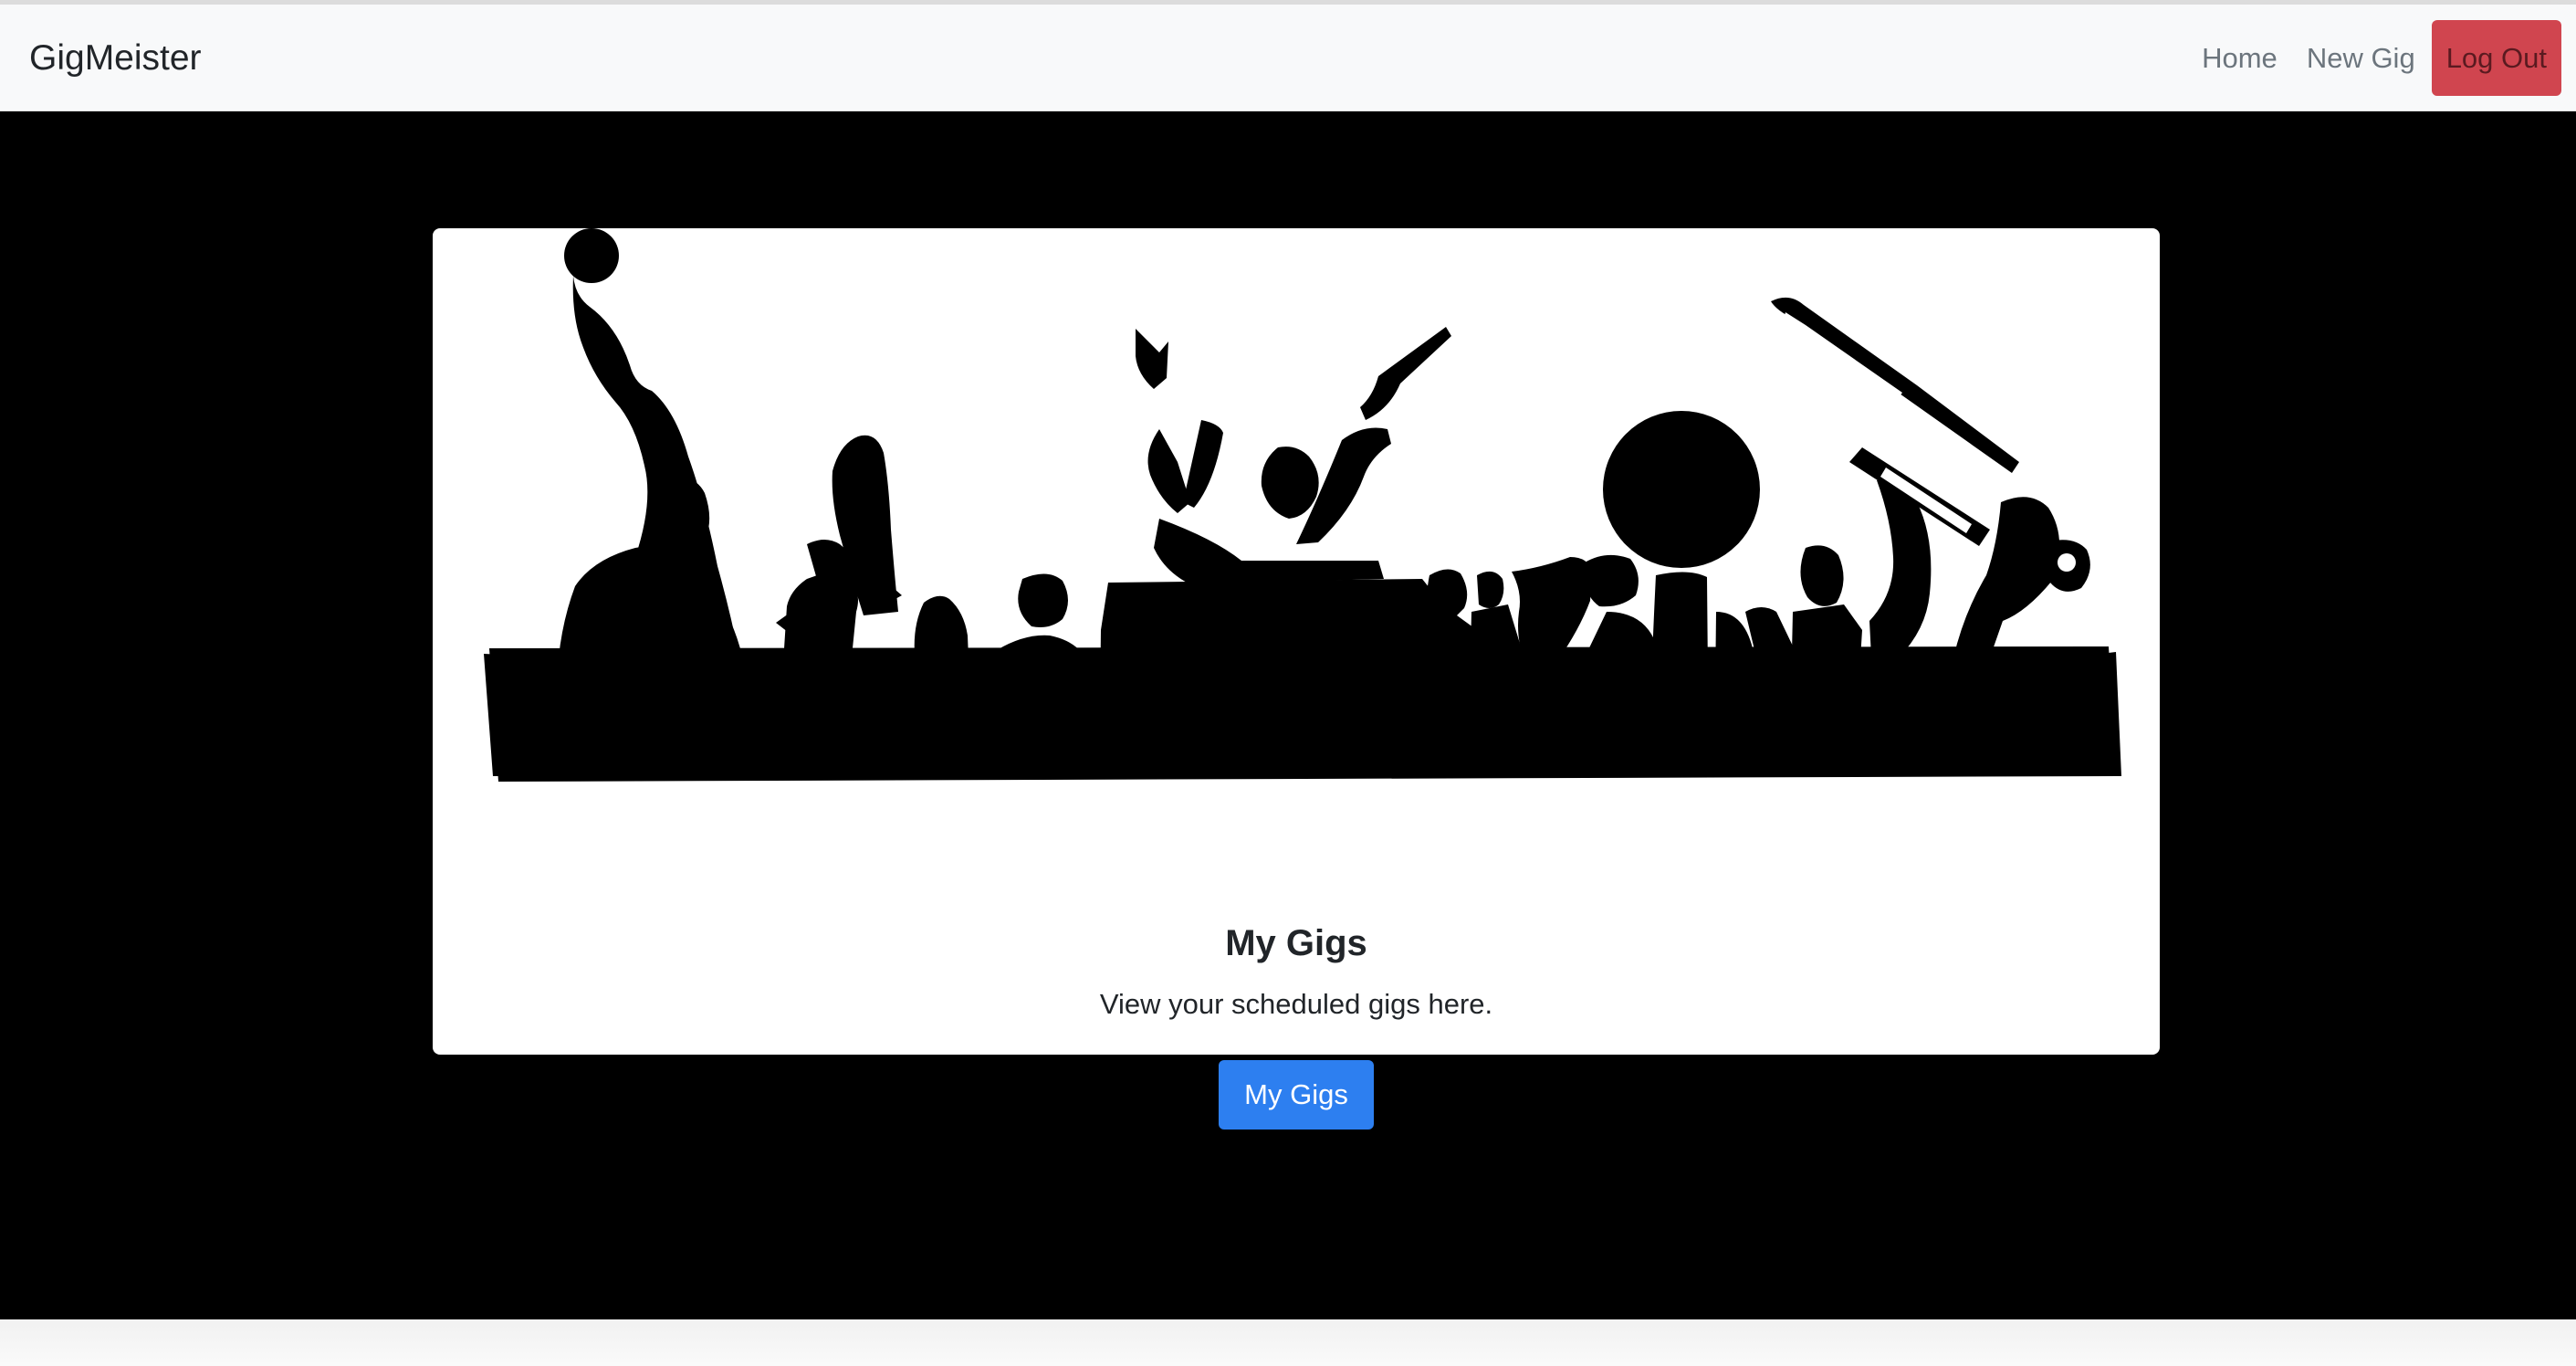  Describe the element at coordinates (2240, 58) in the screenshot. I see `nav-home-link: Home` at that location.